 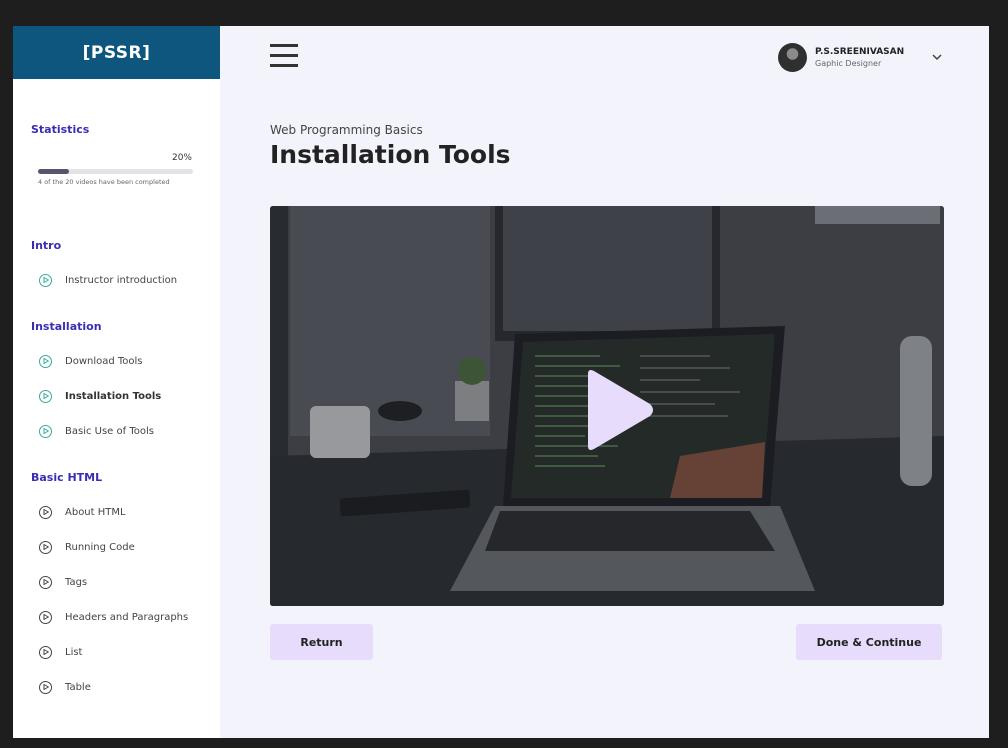 What do you see at coordinates (126, 687) in the screenshot?
I see `sidebar-lesson-item: Table` at bounding box center [126, 687].